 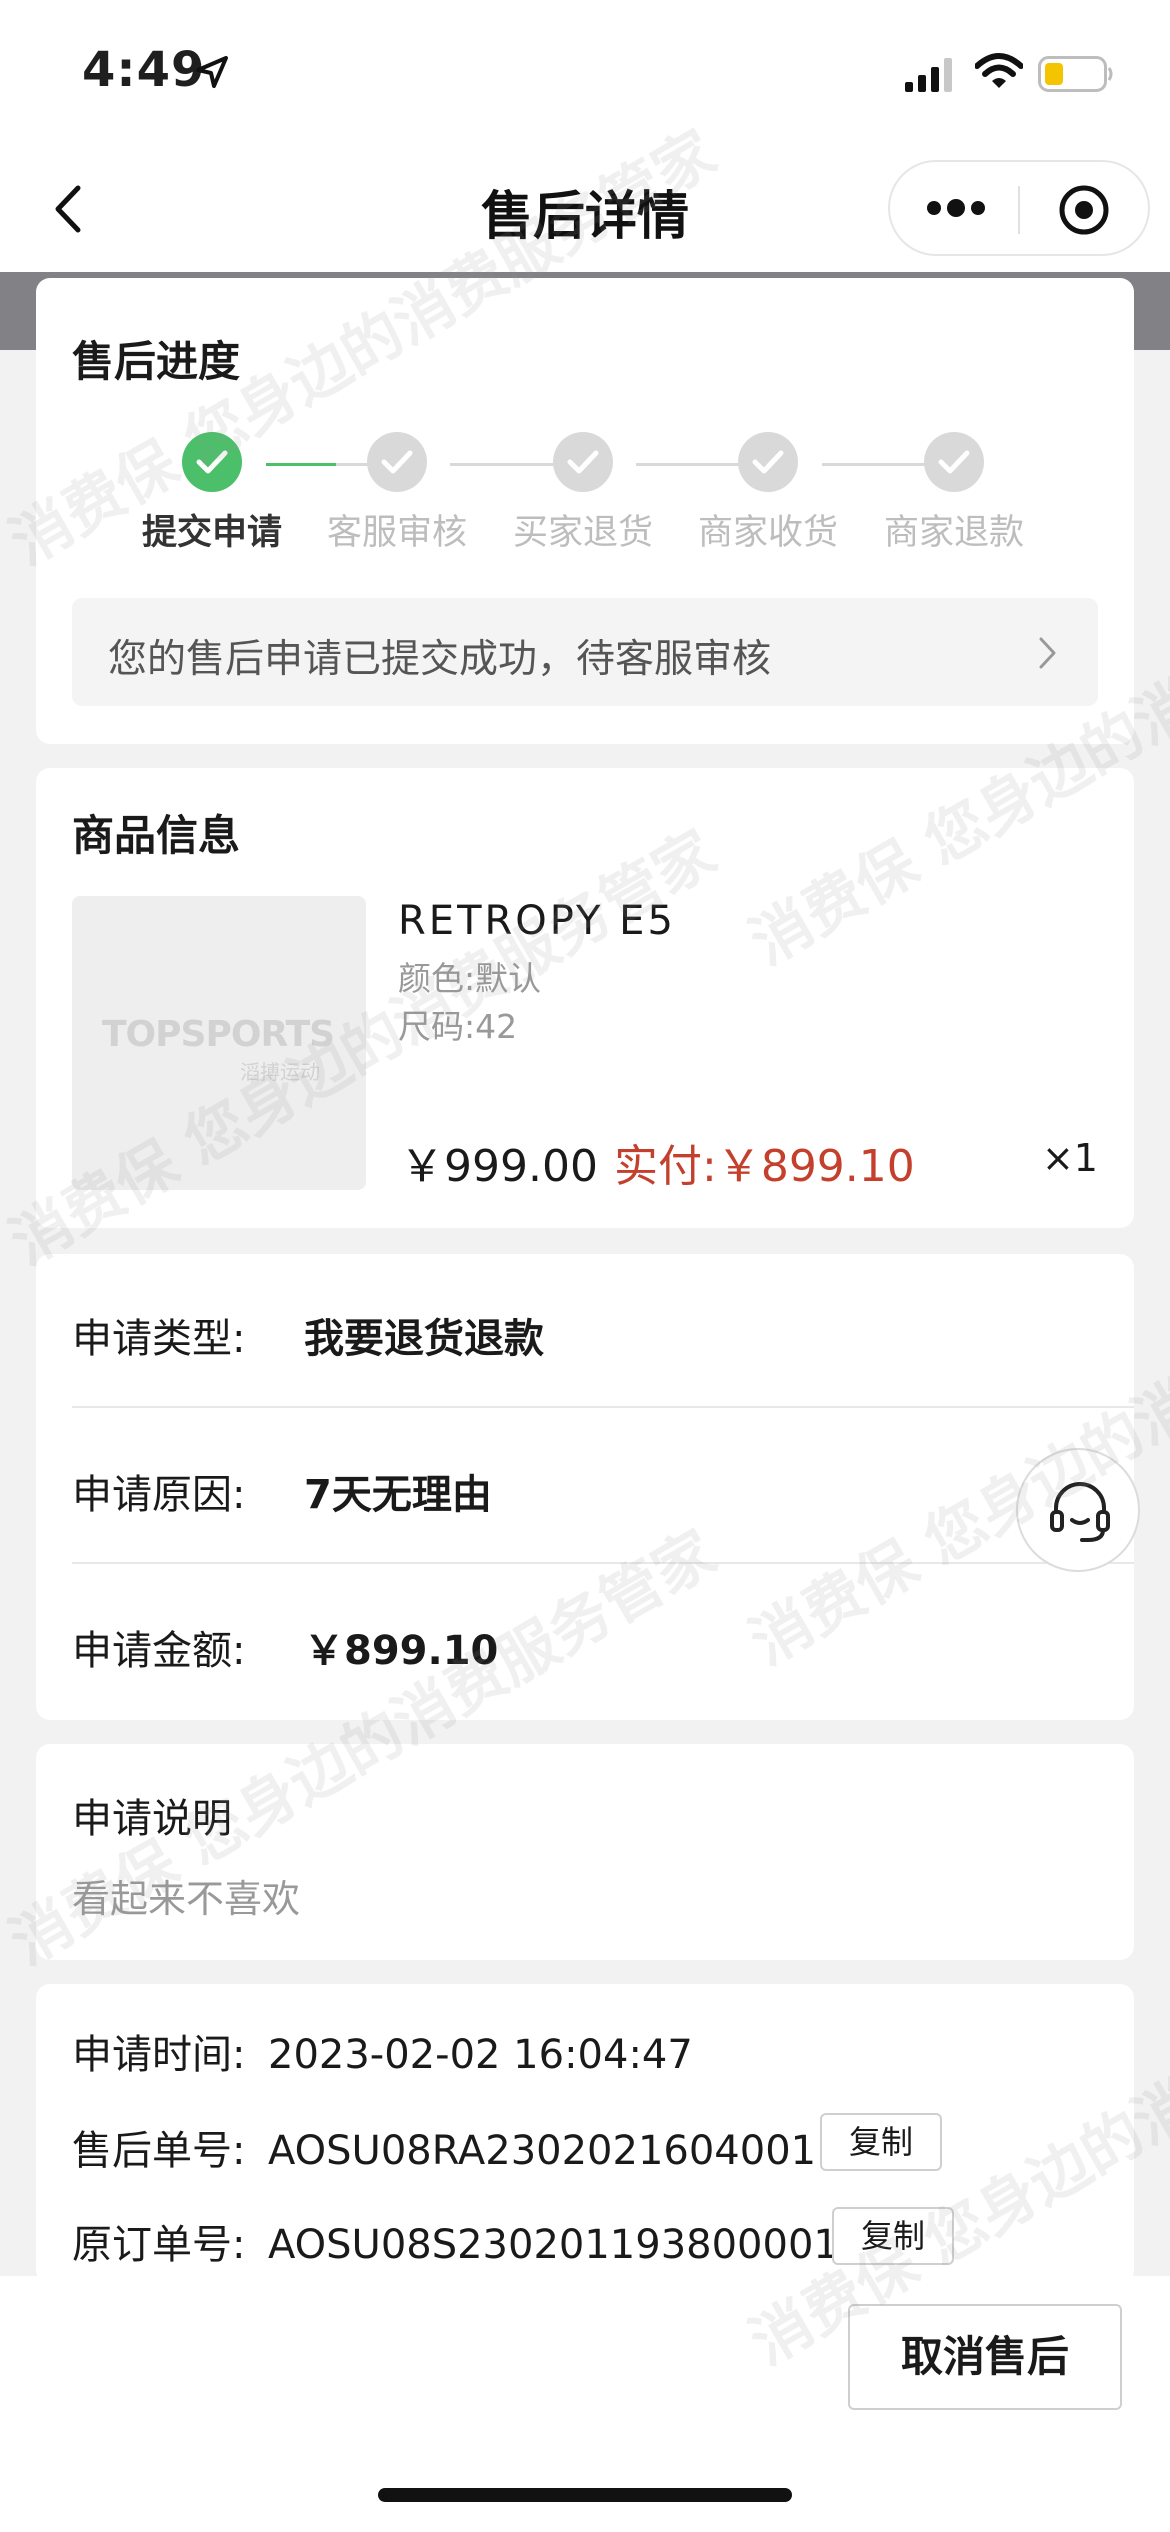 What do you see at coordinates (159, 2245) in the screenshot?
I see `original-order-number-label: 原订单号:` at bounding box center [159, 2245].